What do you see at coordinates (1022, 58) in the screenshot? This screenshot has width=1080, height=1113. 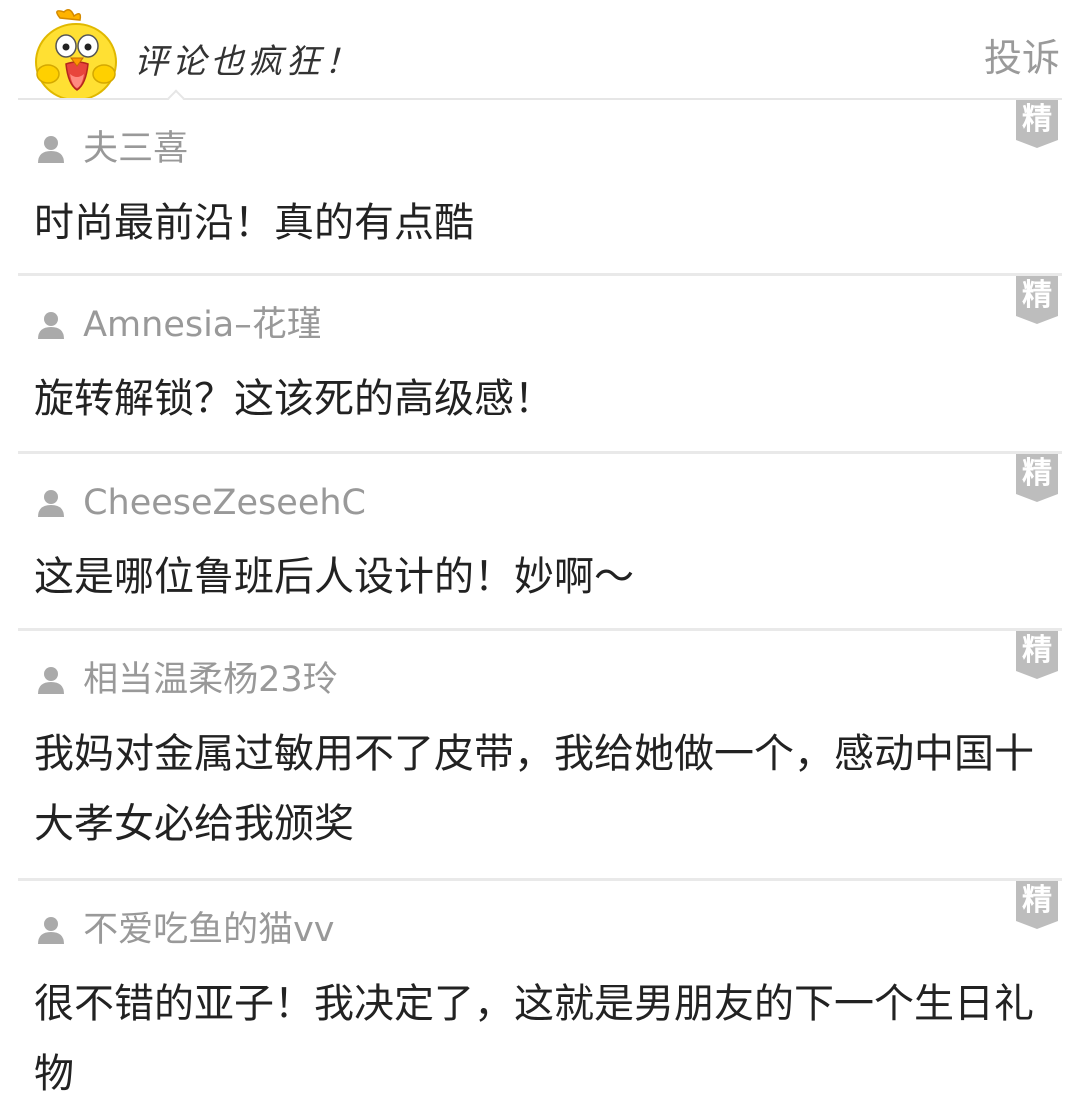 I see `report-button: 投诉` at bounding box center [1022, 58].